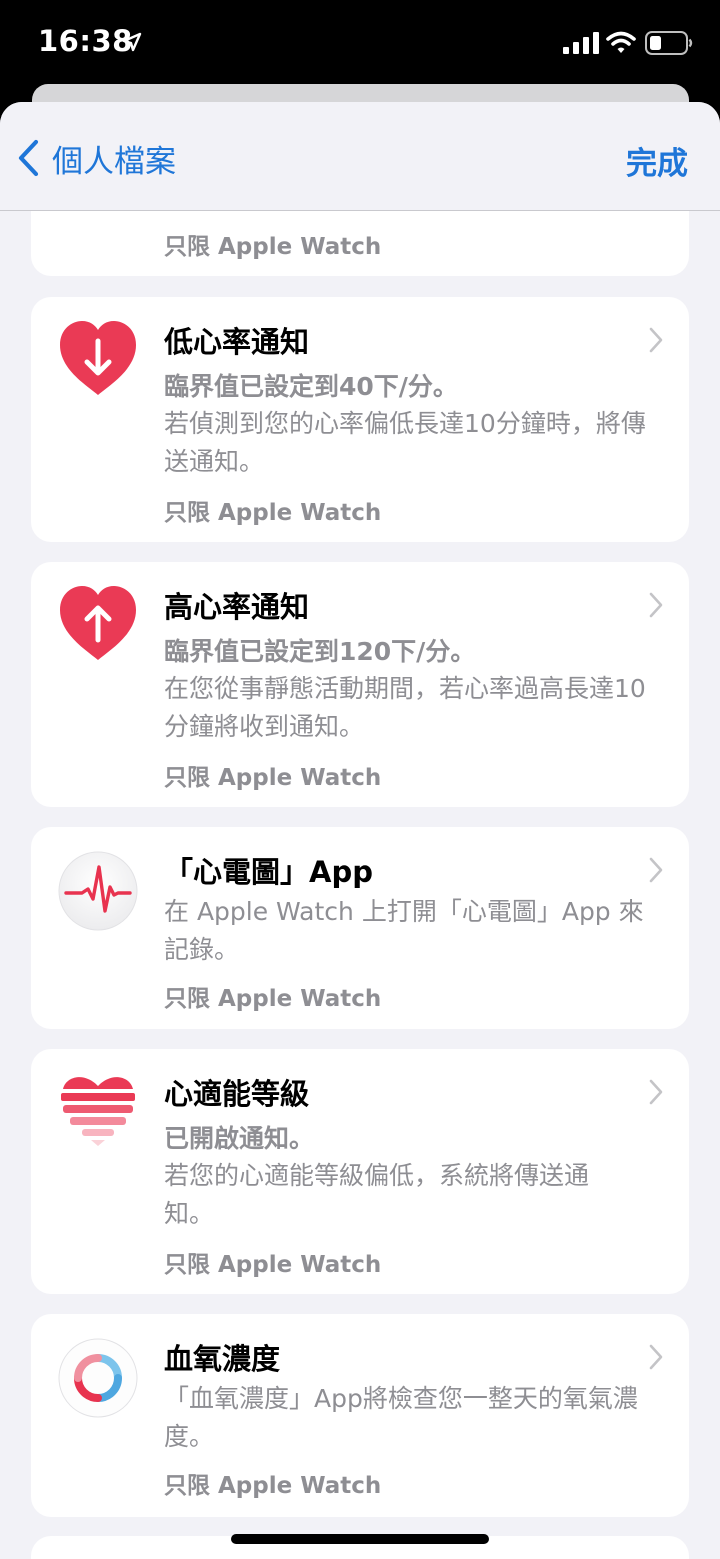  What do you see at coordinates (98, 1378) in the screenshot?
I see `blood-oxygen-icon` at bounding box center [98, 1378].